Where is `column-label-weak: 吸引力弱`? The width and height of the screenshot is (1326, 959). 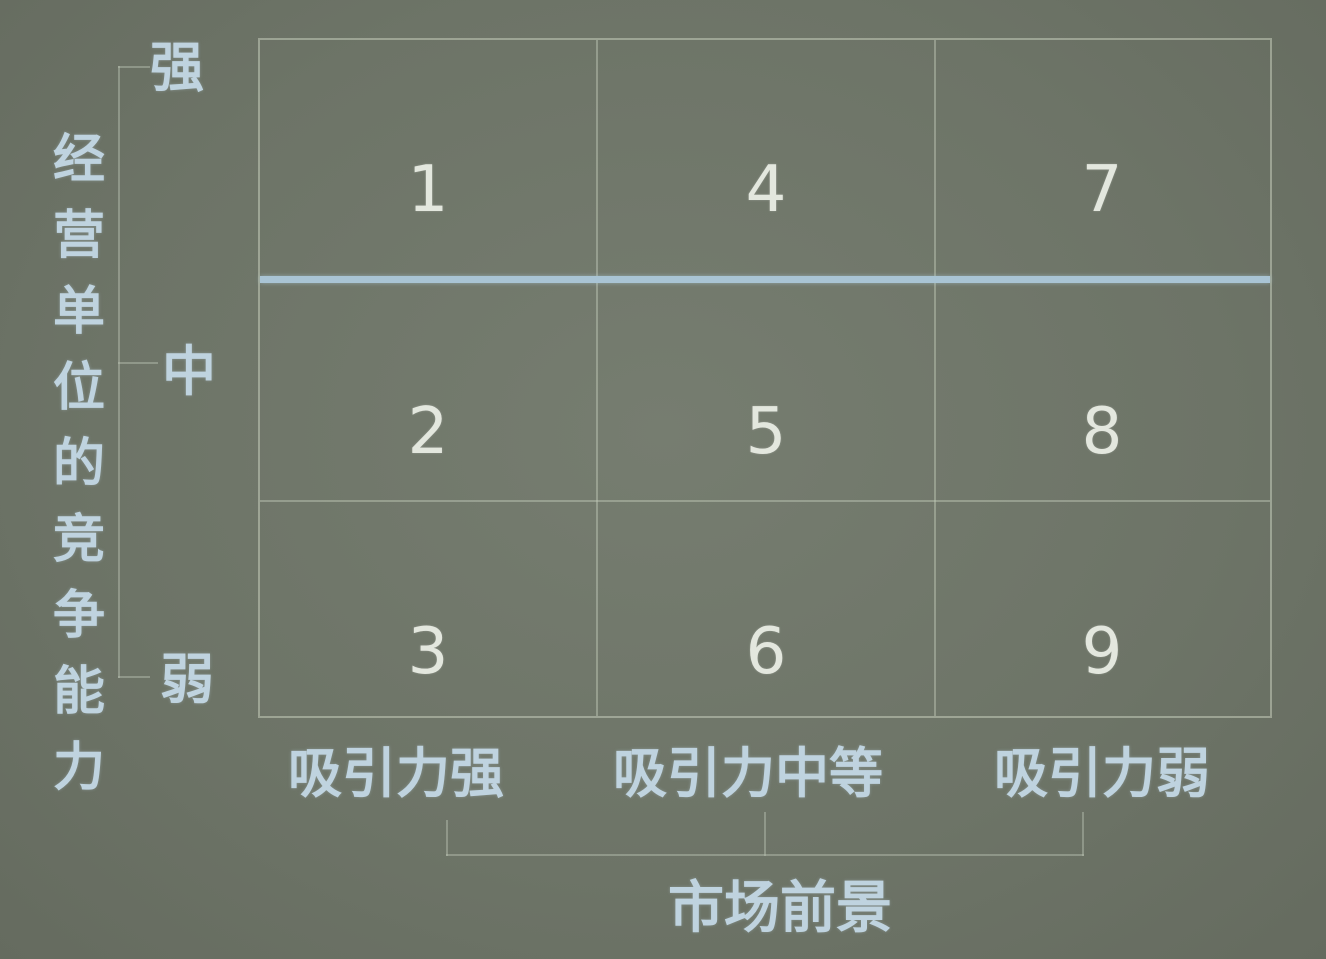 column-label-weak: 吸引力弱 is located at coordinates (1102, 773).